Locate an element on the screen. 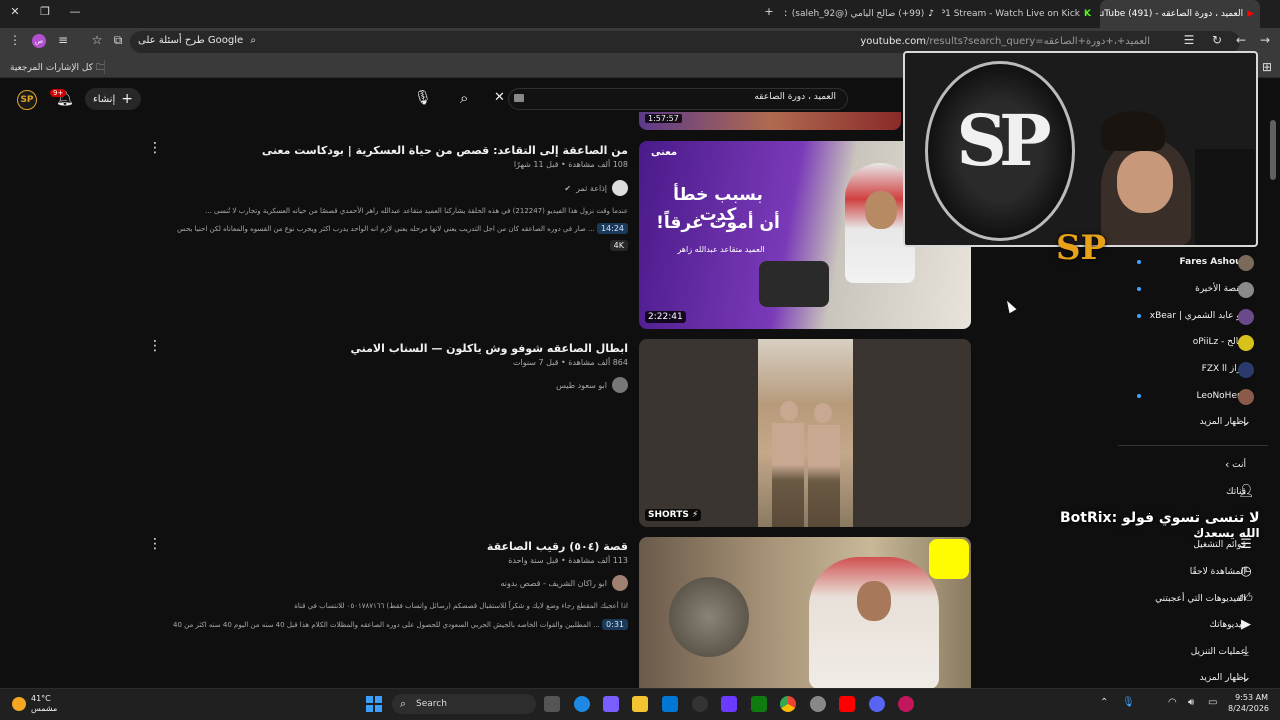  video-meta: 108 ألف مشاهدة • قبل 11 شهرًا is located at coordinates (570, 164).